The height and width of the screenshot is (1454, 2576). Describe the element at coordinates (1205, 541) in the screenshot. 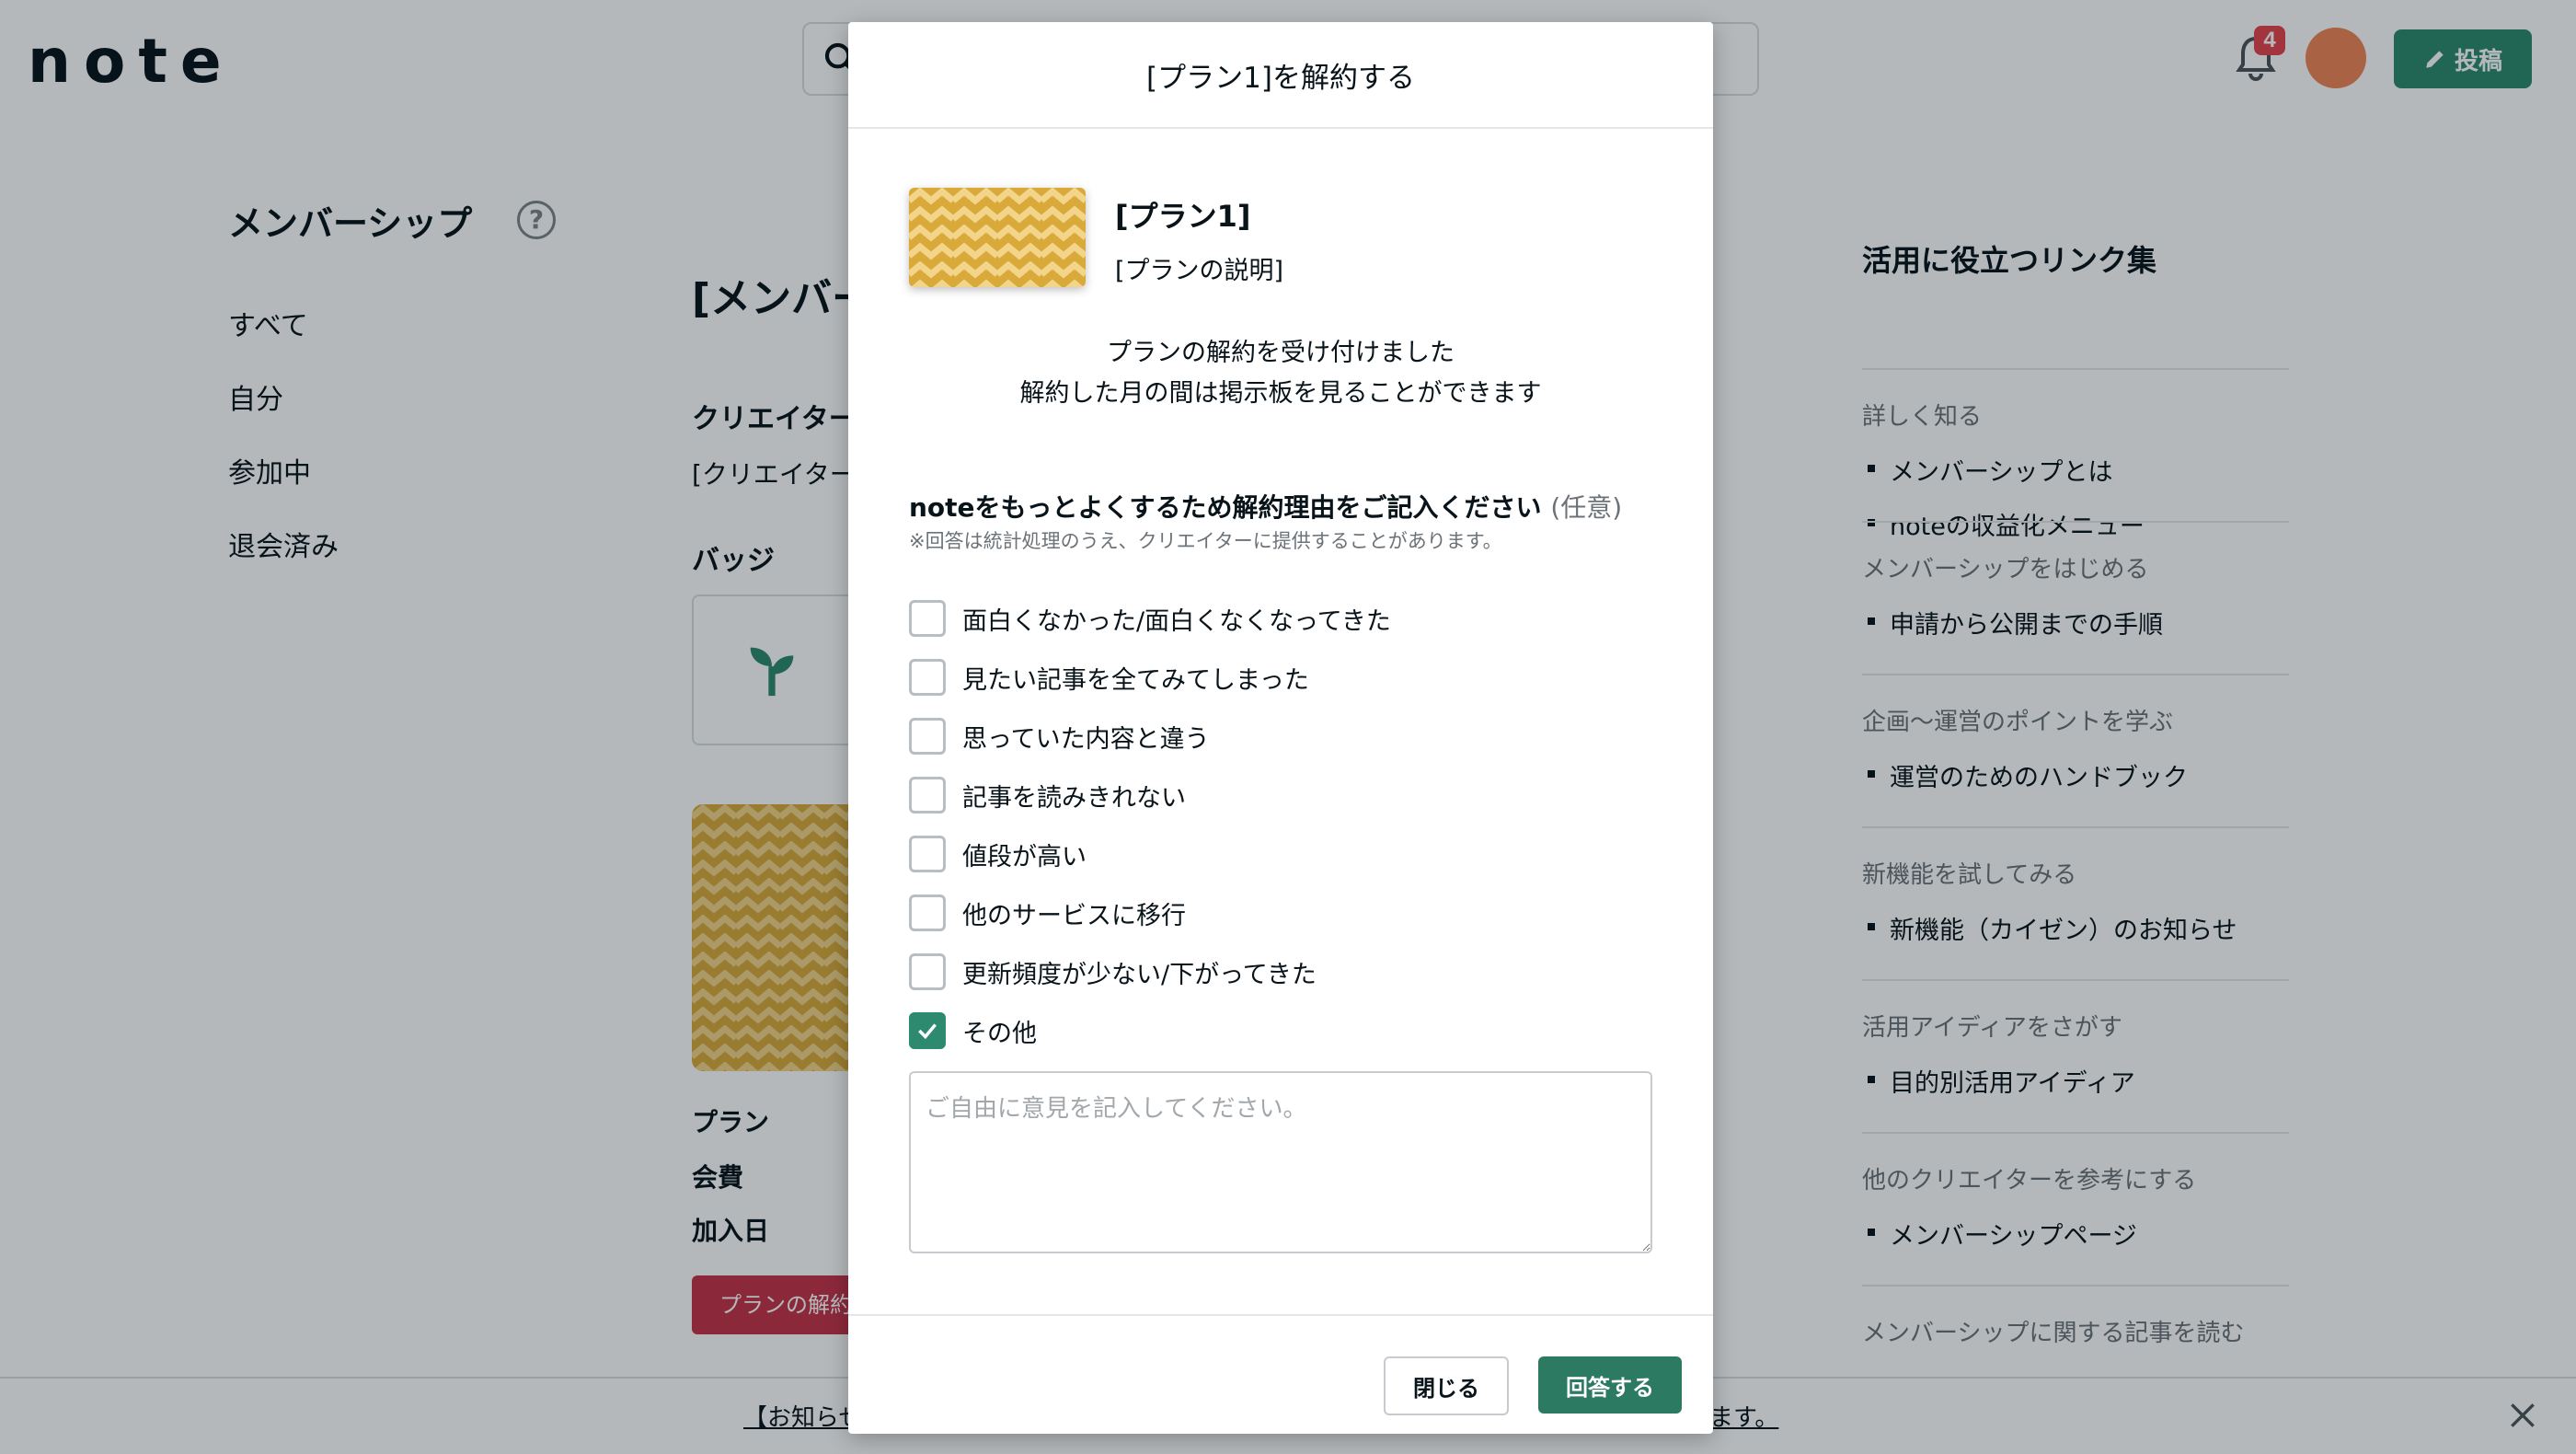

I see `reason-note: ※回答は統計処理のうえ、クリエイターに提供することがあります。` at that location.